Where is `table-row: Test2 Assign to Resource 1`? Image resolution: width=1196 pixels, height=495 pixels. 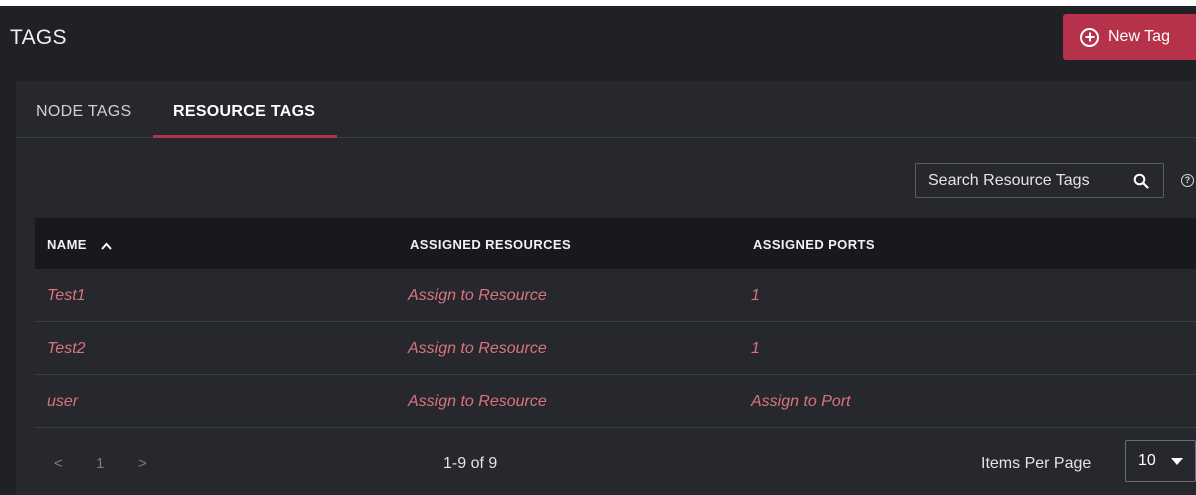
table-row: Test2 Assign to Resource 1 is located at coordinates (615, 348).